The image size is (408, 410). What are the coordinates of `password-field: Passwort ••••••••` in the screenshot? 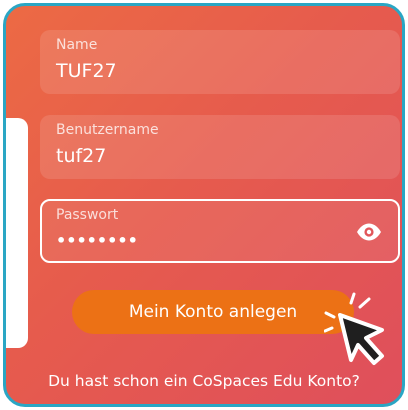 It's located at (220, 231).